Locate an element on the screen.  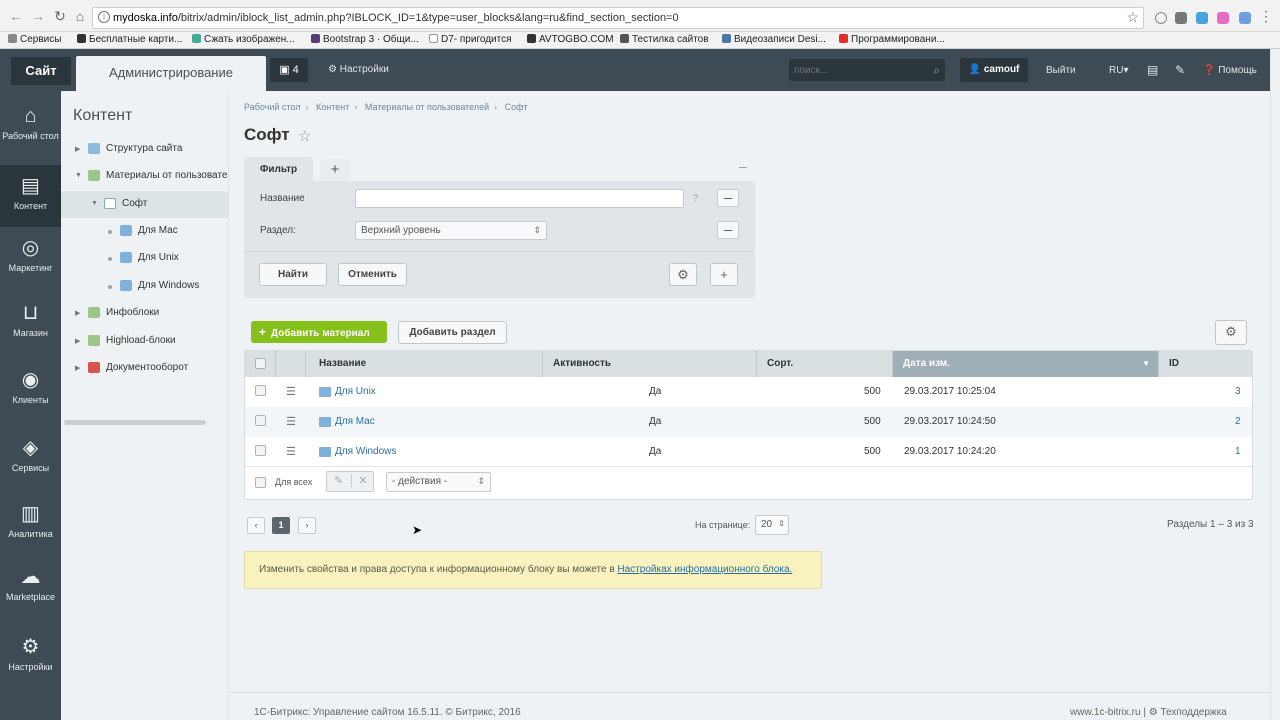
delete-icon: ✕ is located at coordinates (362, 480).